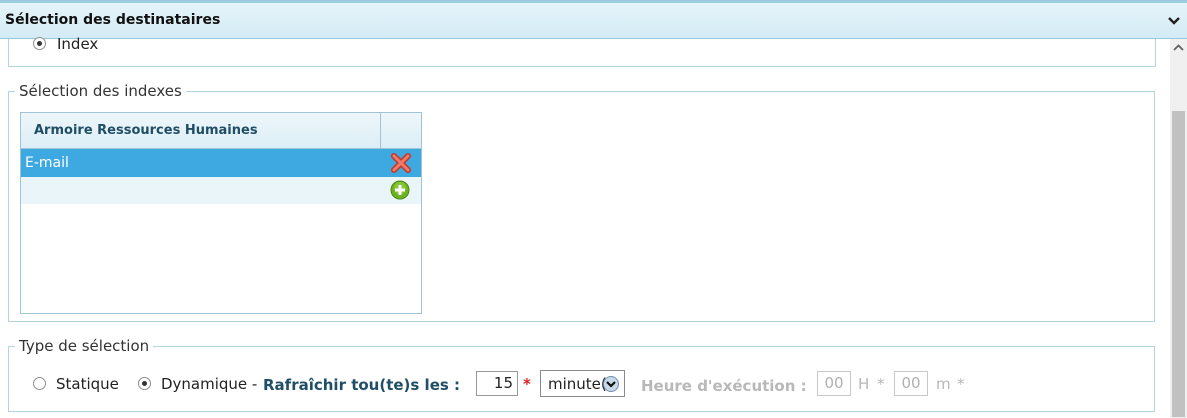  I want to click on required-marker: *, so click(527, 384).